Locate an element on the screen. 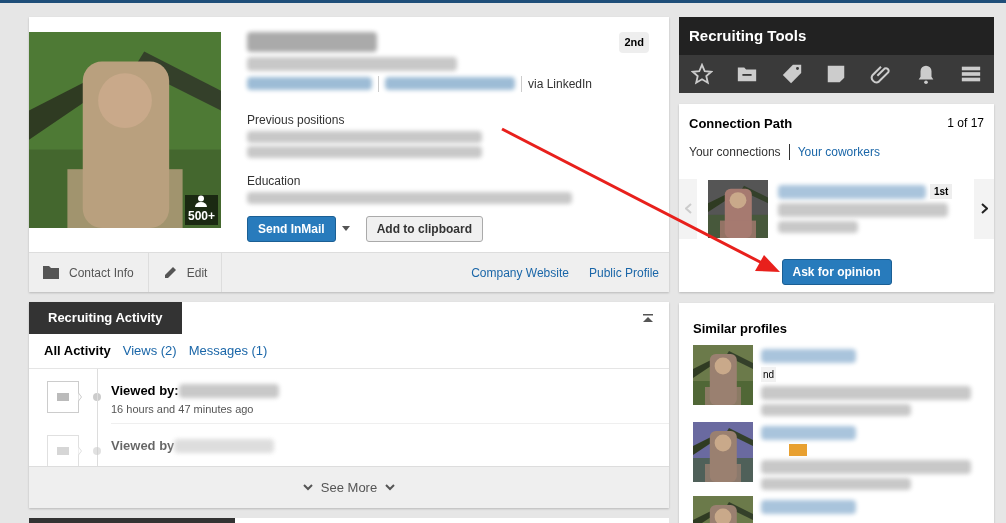 The height and width of the screenshot is (523, 1006). path-tab: Your coworkers is located at coordinates (838, 151).